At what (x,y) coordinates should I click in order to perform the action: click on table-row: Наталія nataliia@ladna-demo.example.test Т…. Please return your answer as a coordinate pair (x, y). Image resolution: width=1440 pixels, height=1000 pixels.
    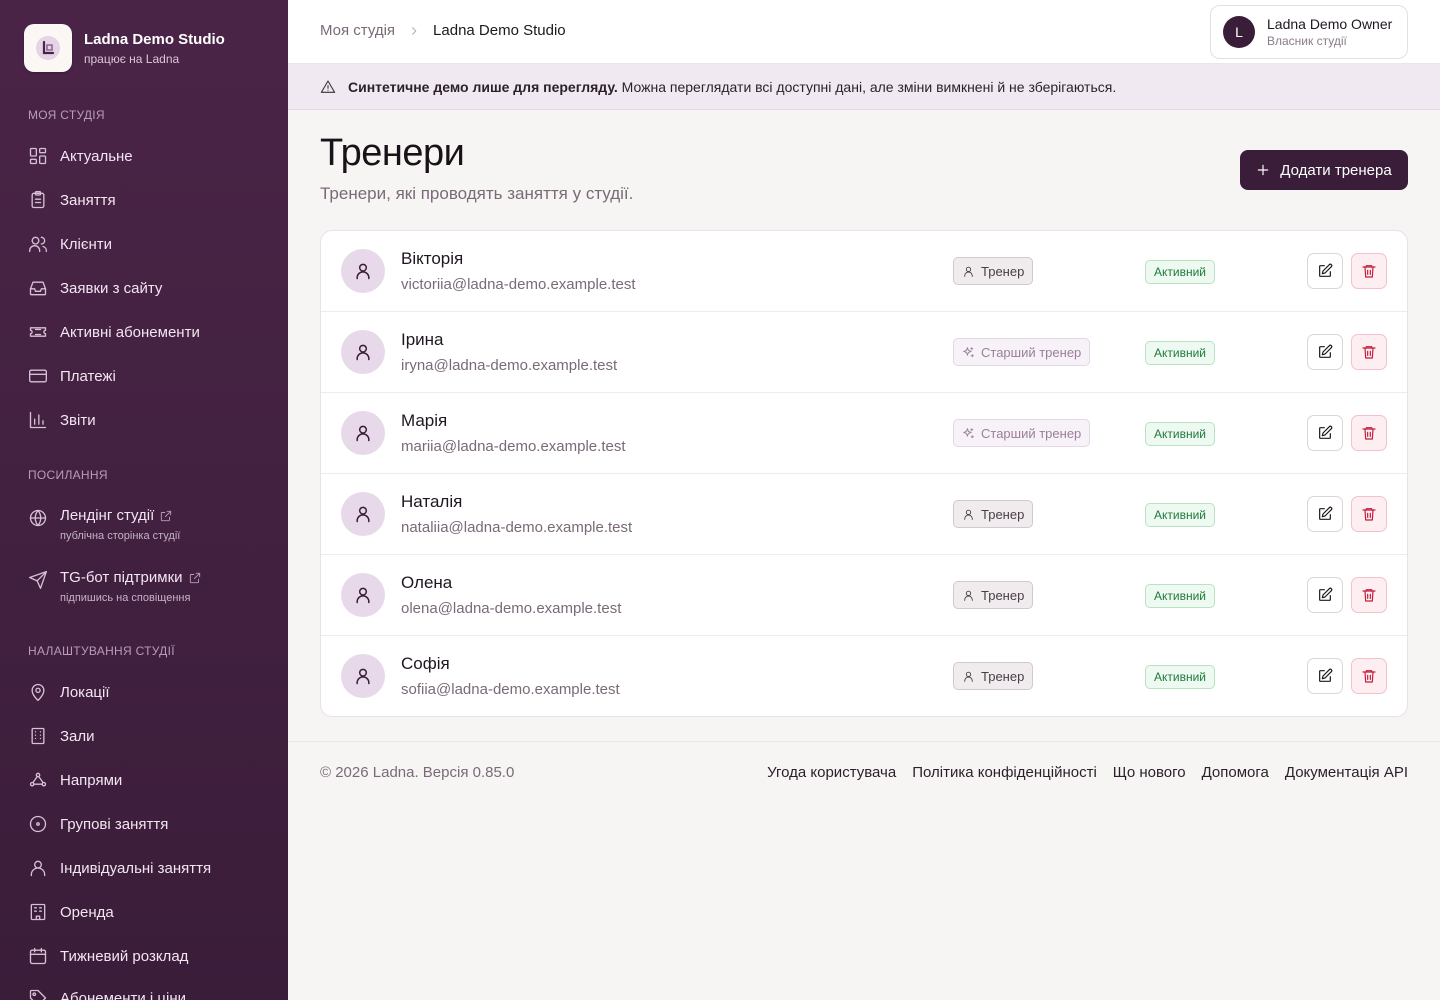
    Looking at the image, I should click on (864, 514).